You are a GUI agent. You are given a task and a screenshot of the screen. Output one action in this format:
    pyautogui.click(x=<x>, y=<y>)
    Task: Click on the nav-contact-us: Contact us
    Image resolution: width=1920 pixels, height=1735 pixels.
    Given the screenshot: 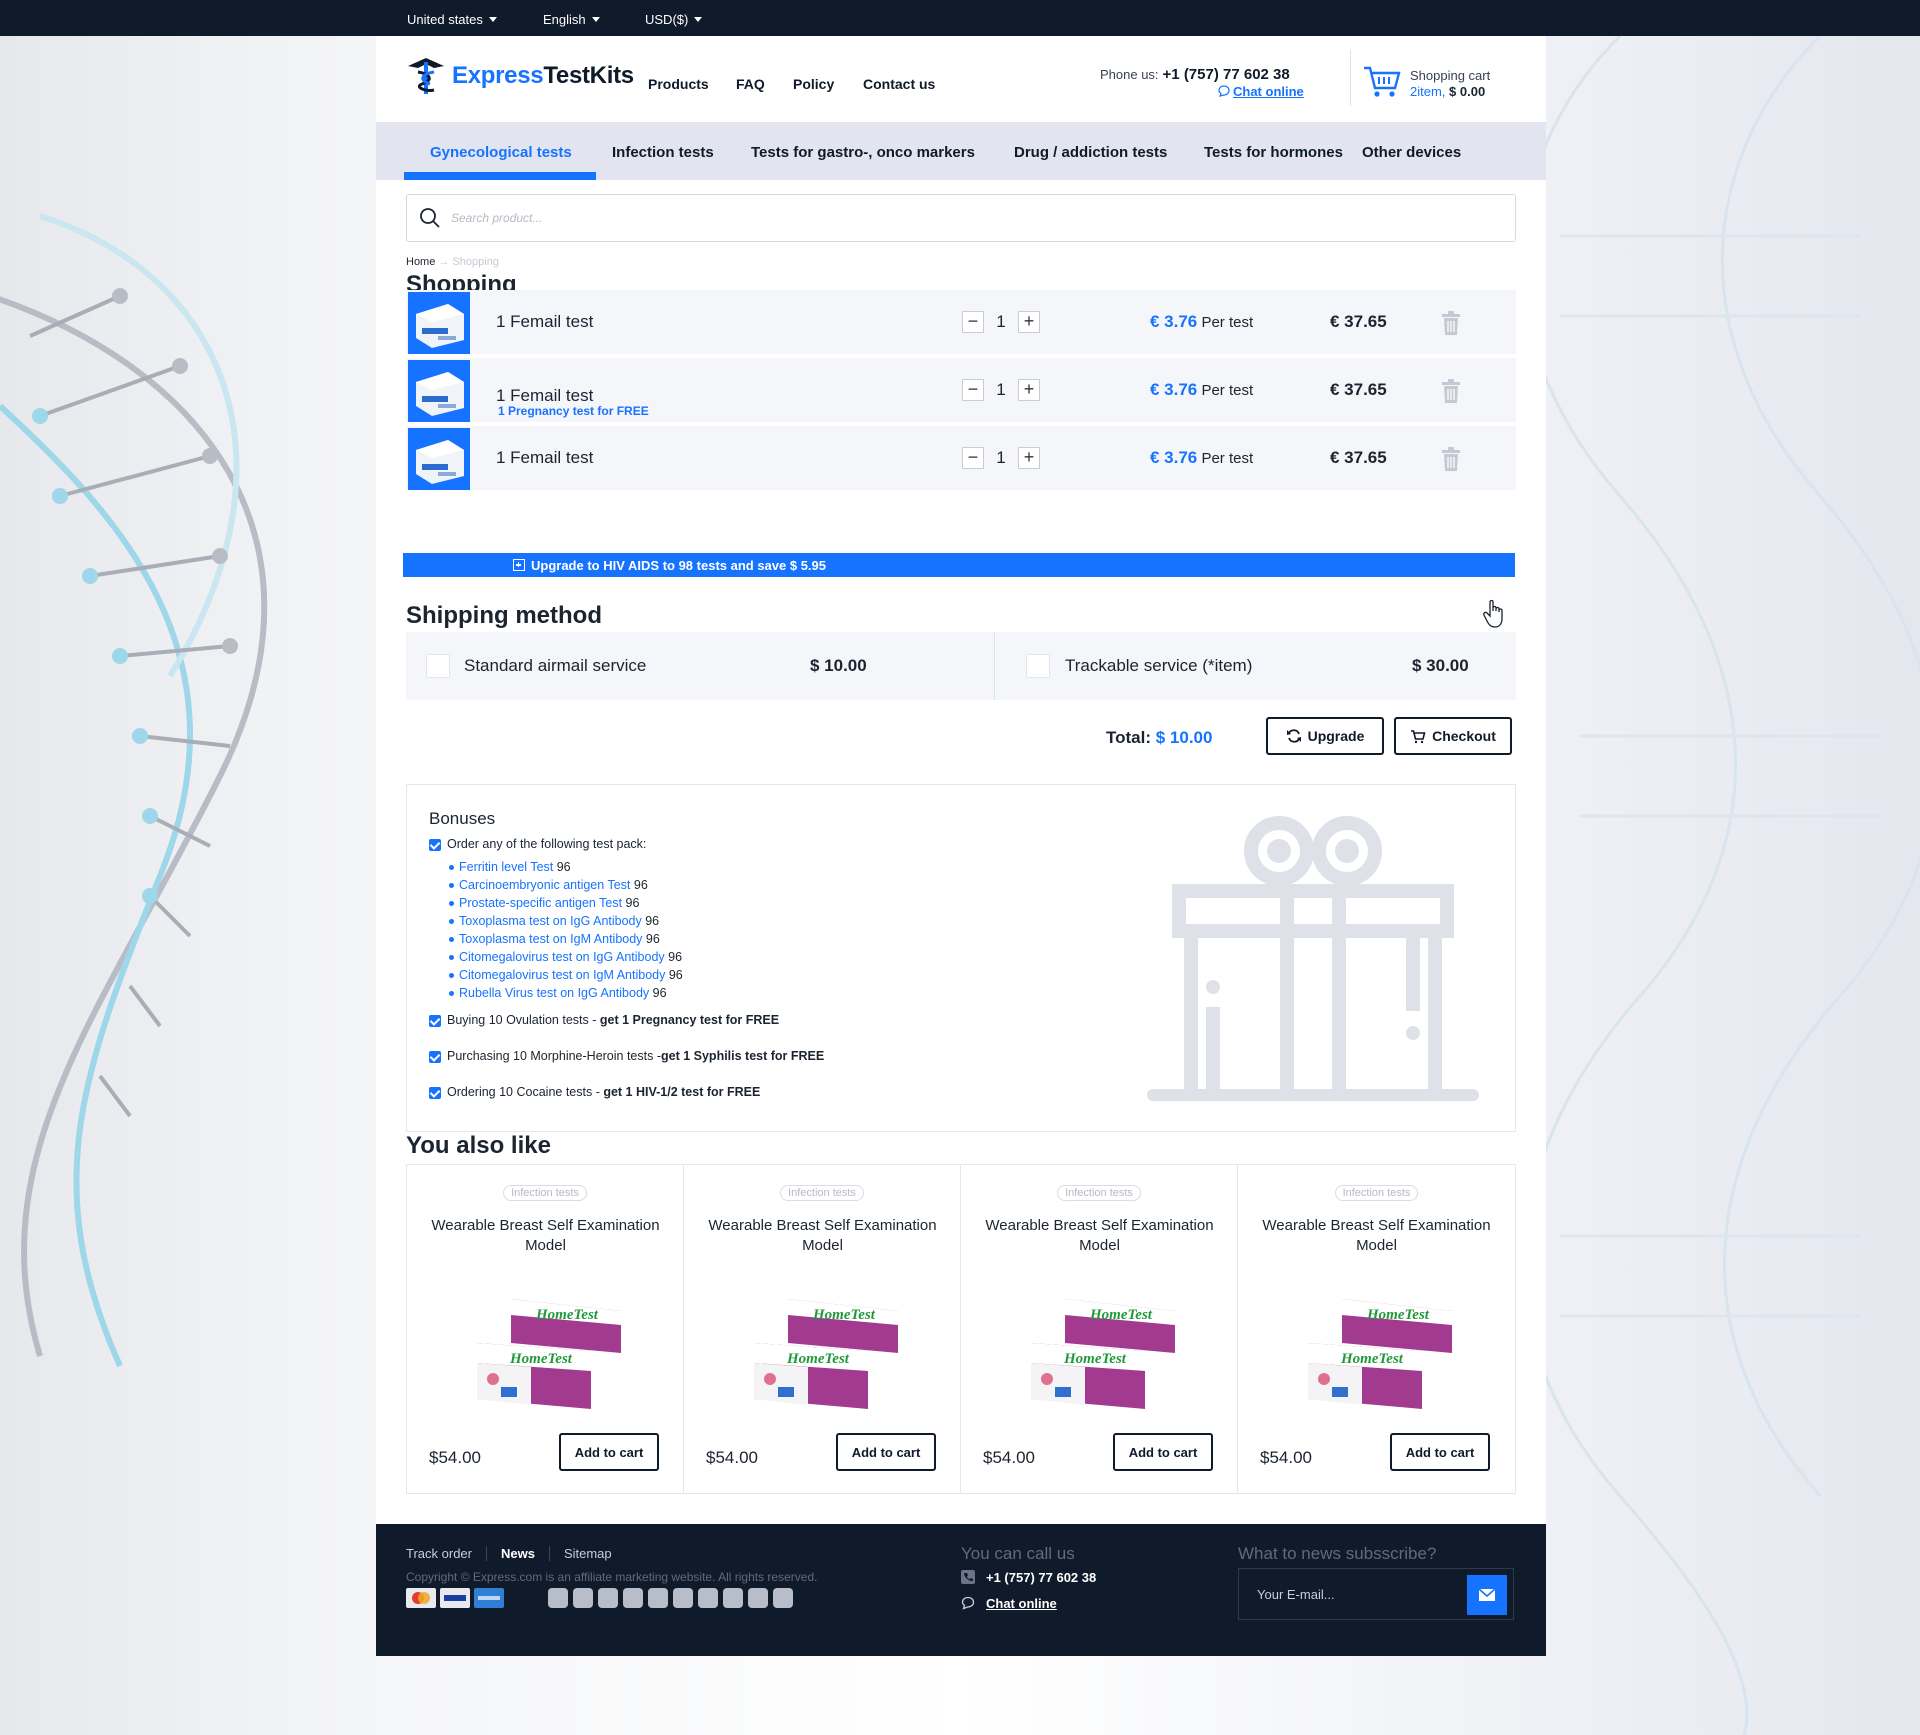 What is the action you would take?
    pyautogui.click(x=899, y=84)
    